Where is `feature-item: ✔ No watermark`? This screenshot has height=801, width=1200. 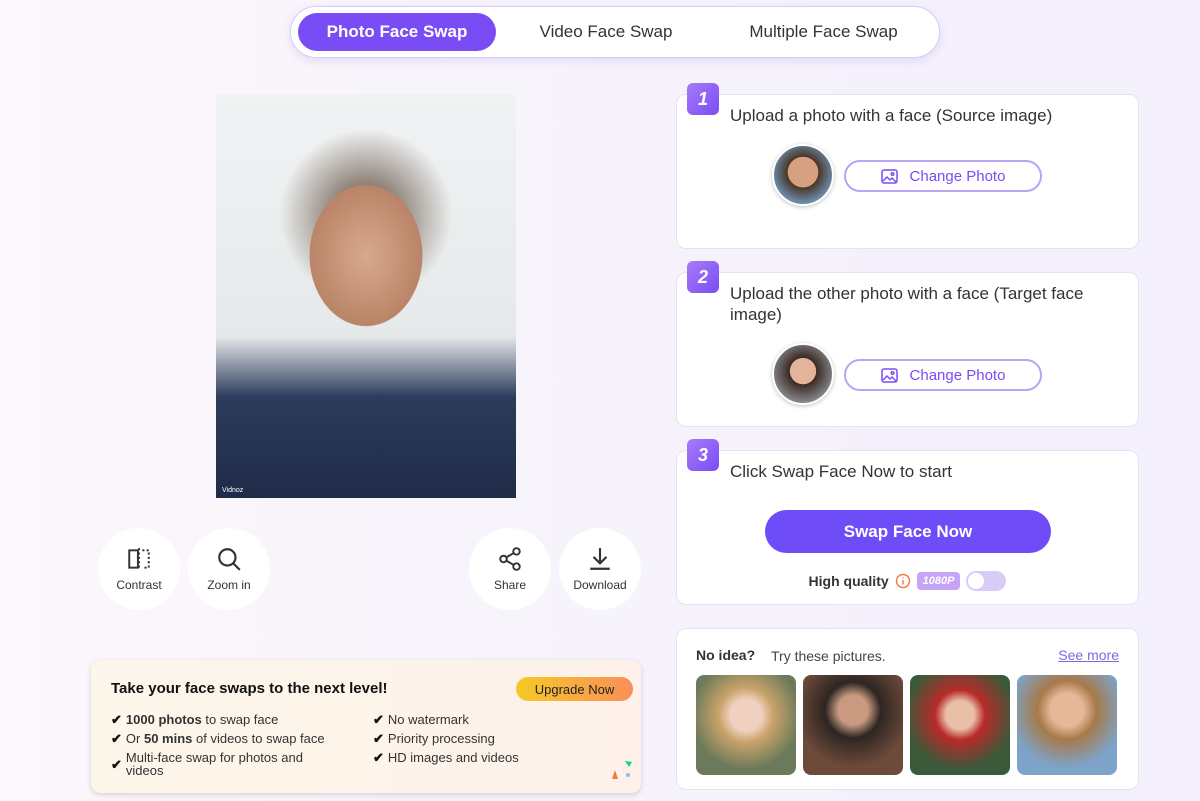
feature-item: ✔ No watermark is located at coordinates (421, 719).